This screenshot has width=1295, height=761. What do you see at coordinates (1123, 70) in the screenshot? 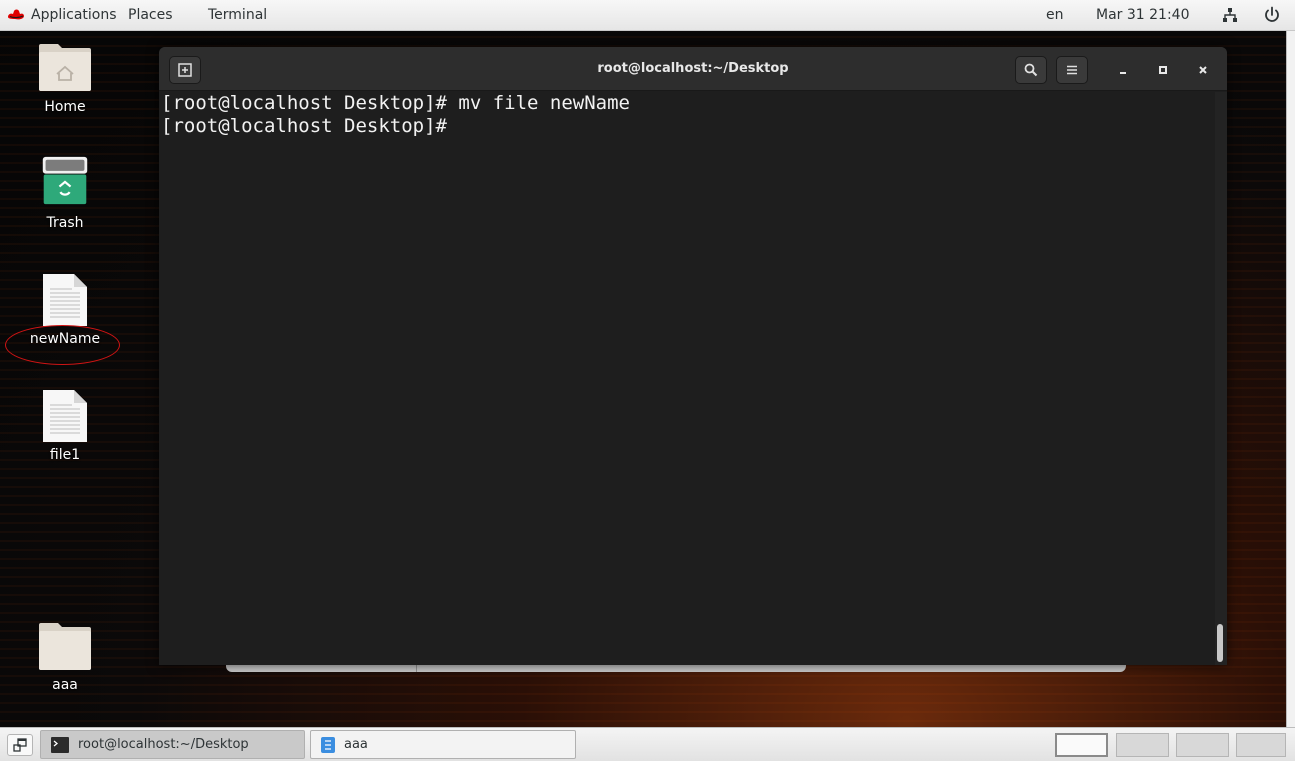
I see `minimize-button` at bounding box center [1123, 70].